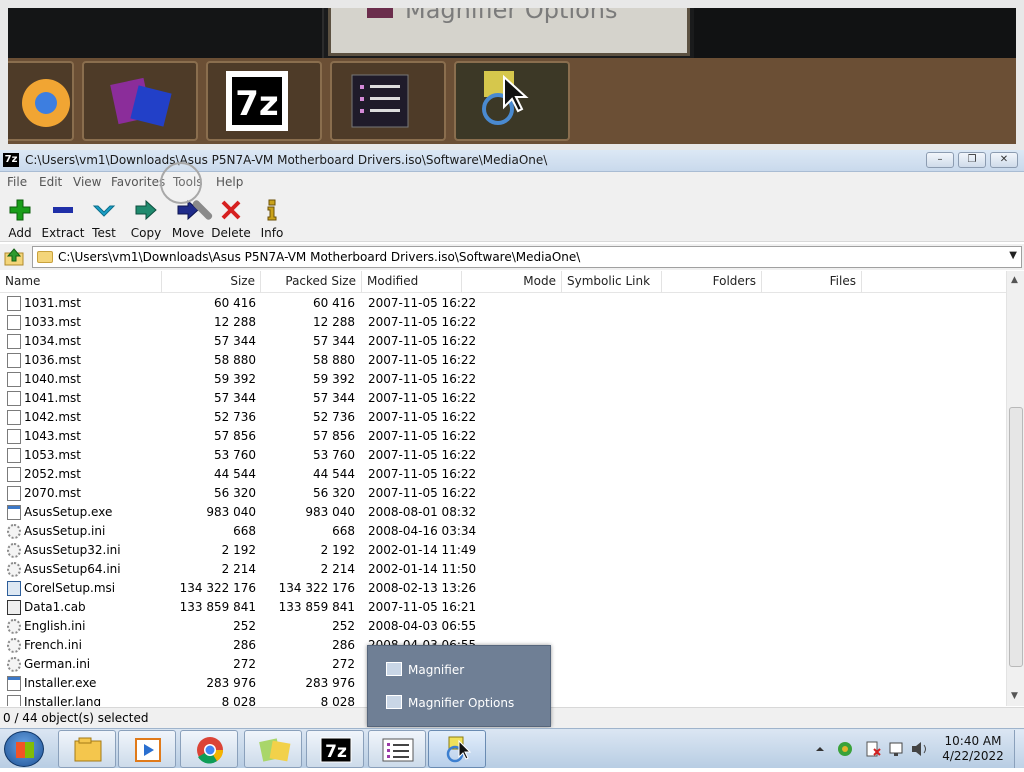  I want to click on chrome-icon, so click(210, 750).